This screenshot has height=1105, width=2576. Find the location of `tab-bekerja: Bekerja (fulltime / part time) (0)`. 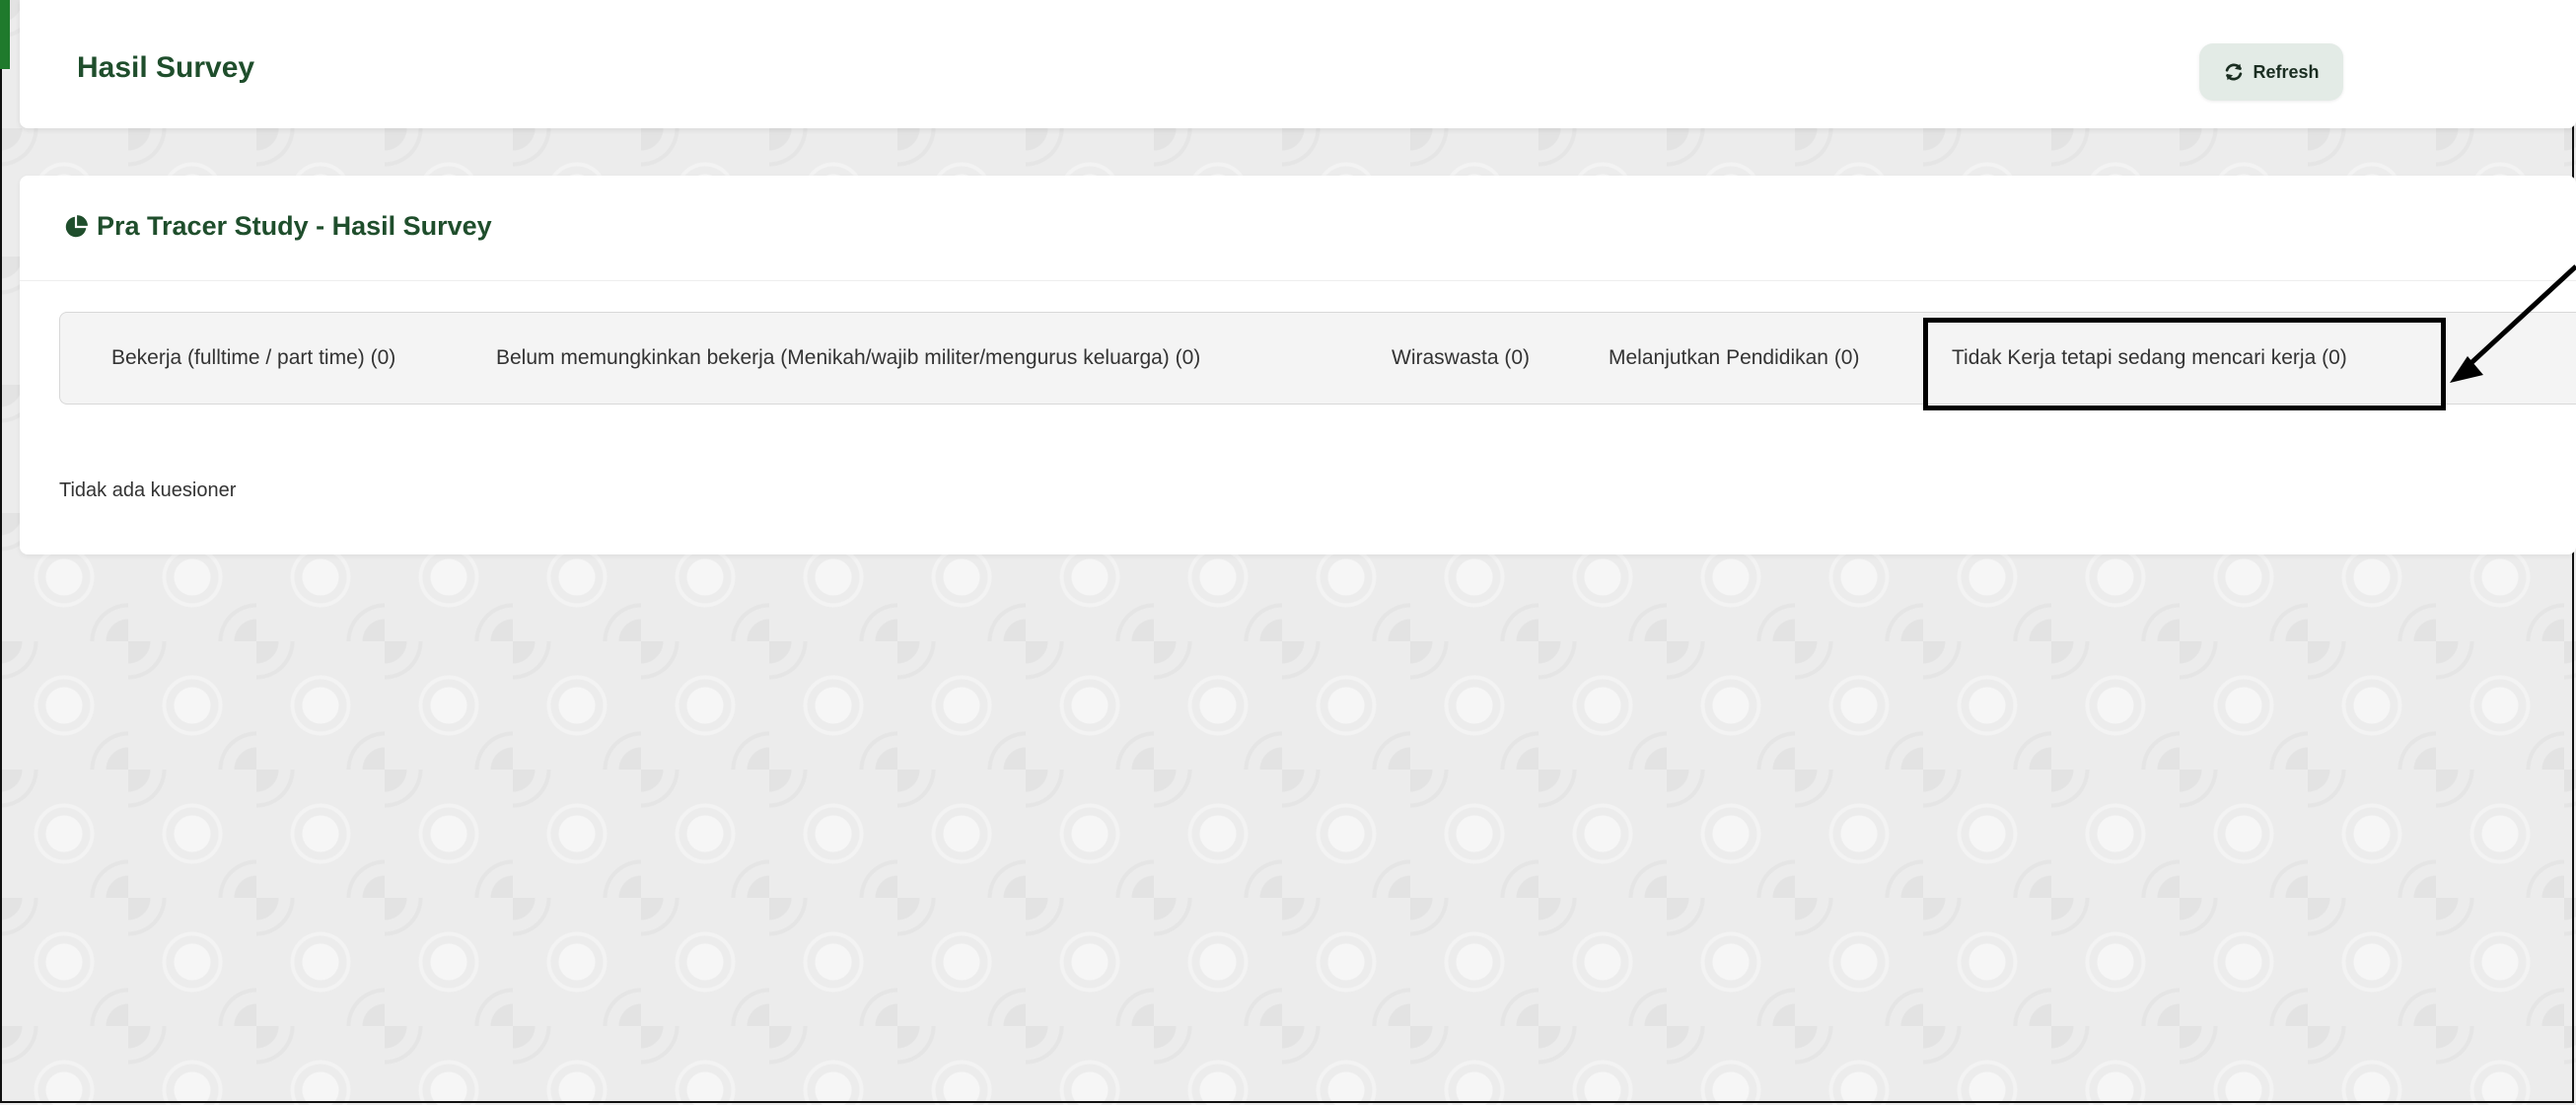

tab-bekerja: Bekerja (fulltime / part time) (0) is located at coordinates (253, 358).